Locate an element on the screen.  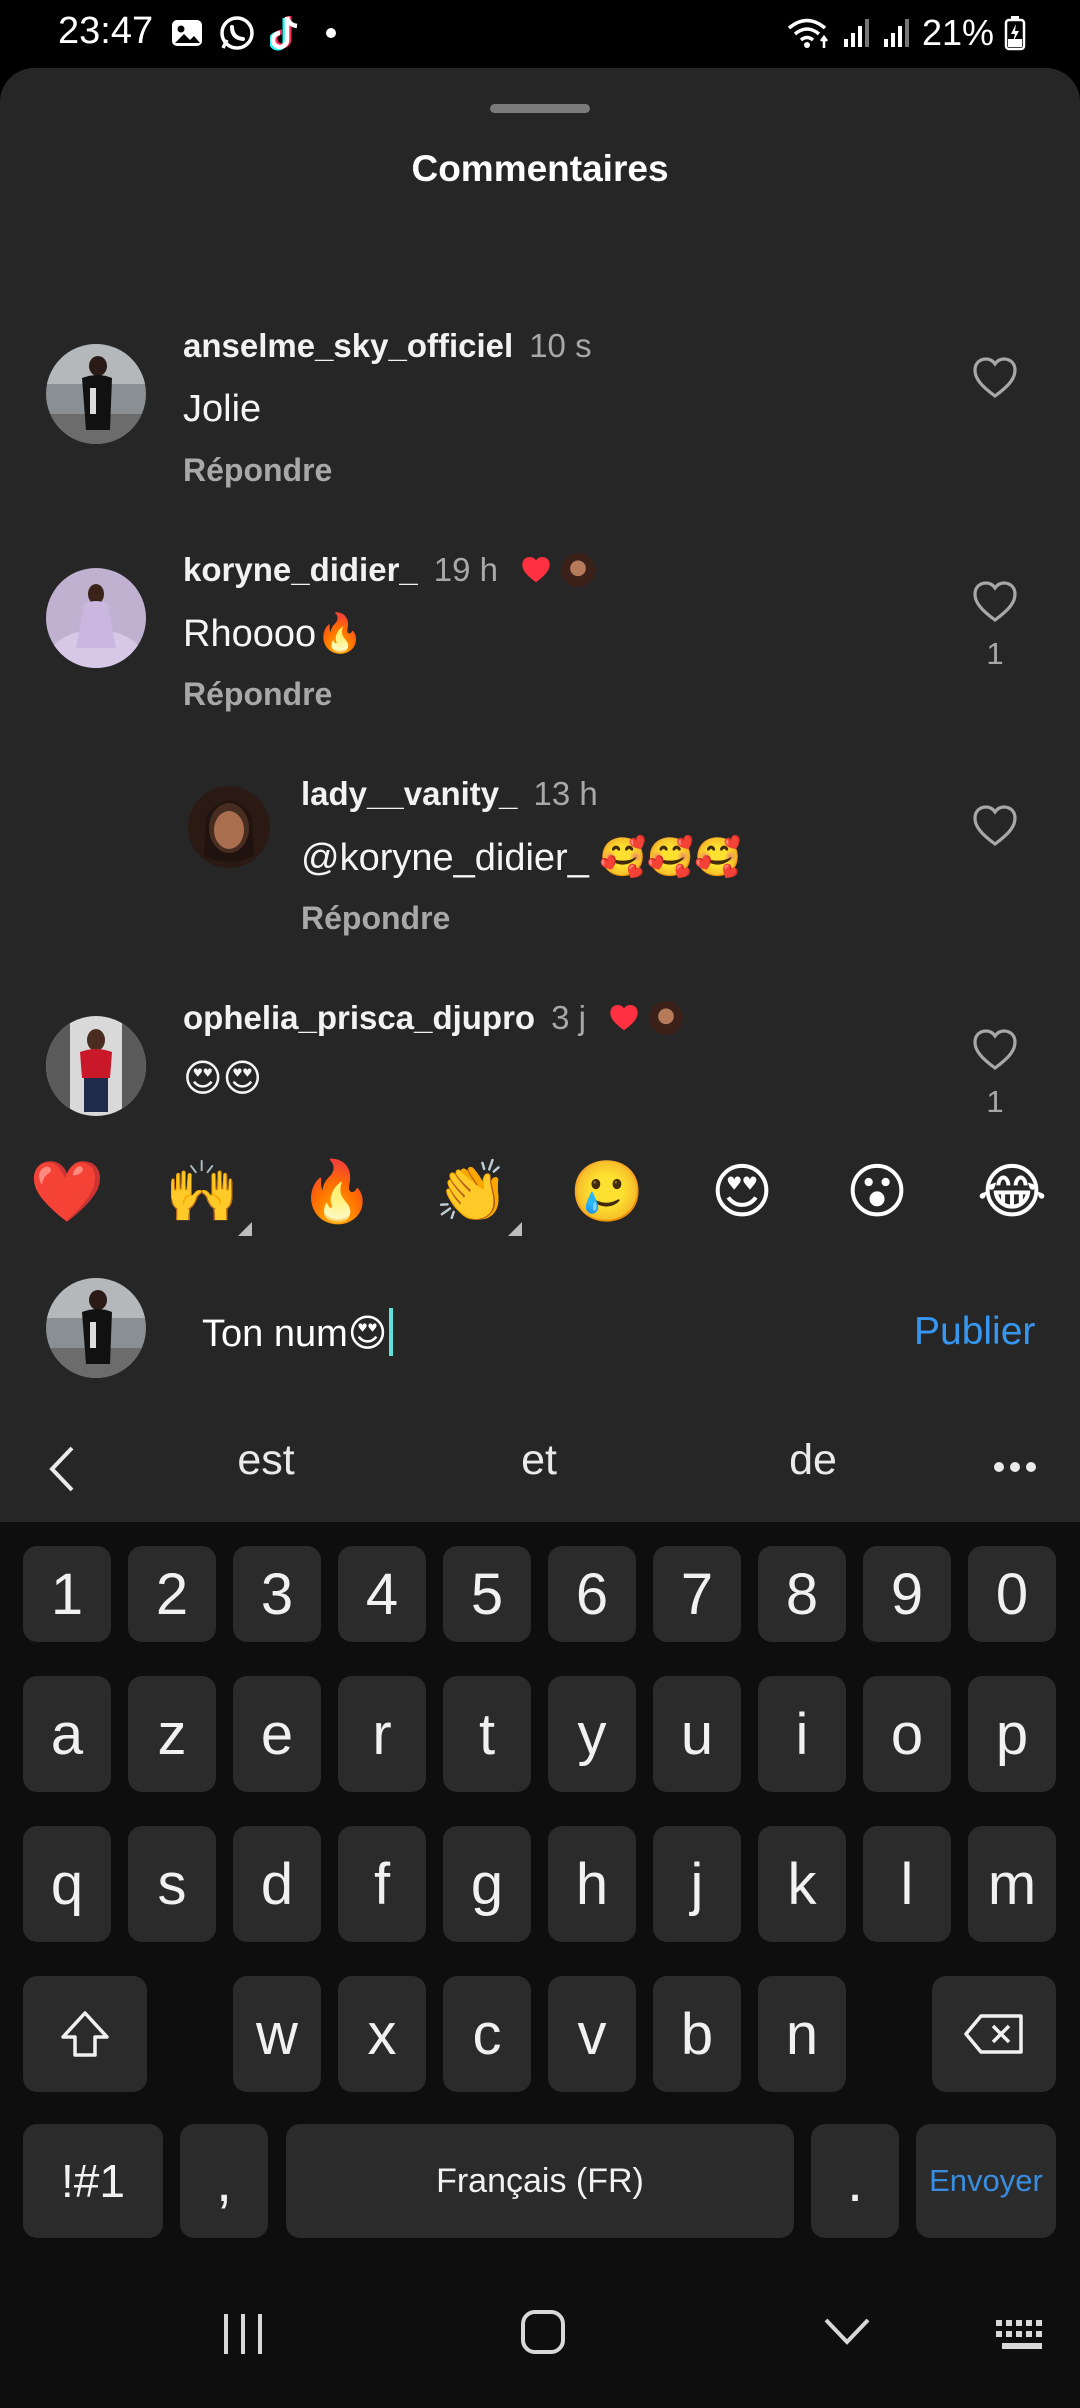
comment-text: Rhoooo🔥 is located at coordinates (273, 634).